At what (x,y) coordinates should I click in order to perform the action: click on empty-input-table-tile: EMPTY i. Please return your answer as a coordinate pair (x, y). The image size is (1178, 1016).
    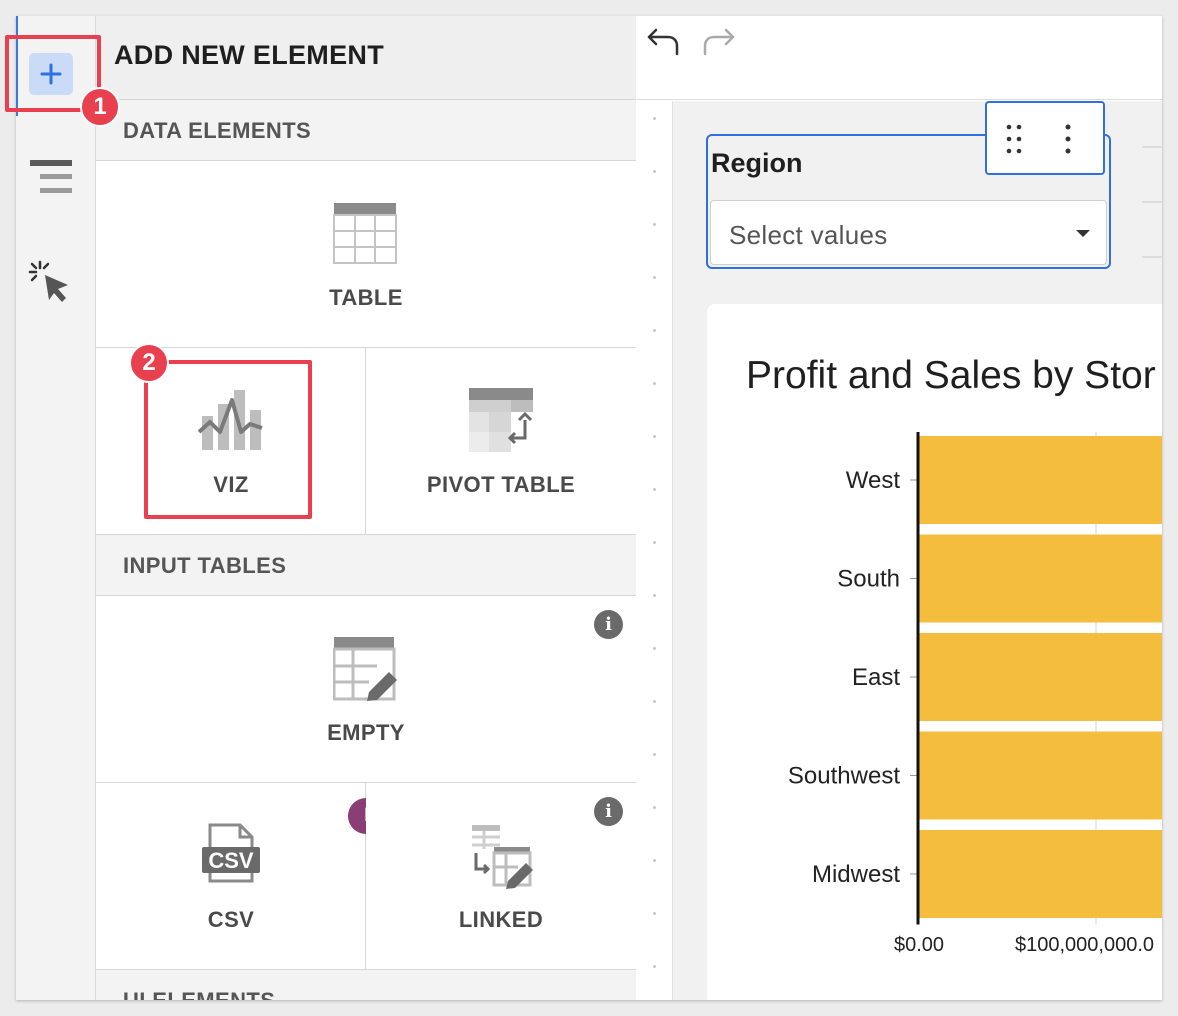
    Looking at the image, I should click on (366, 689).